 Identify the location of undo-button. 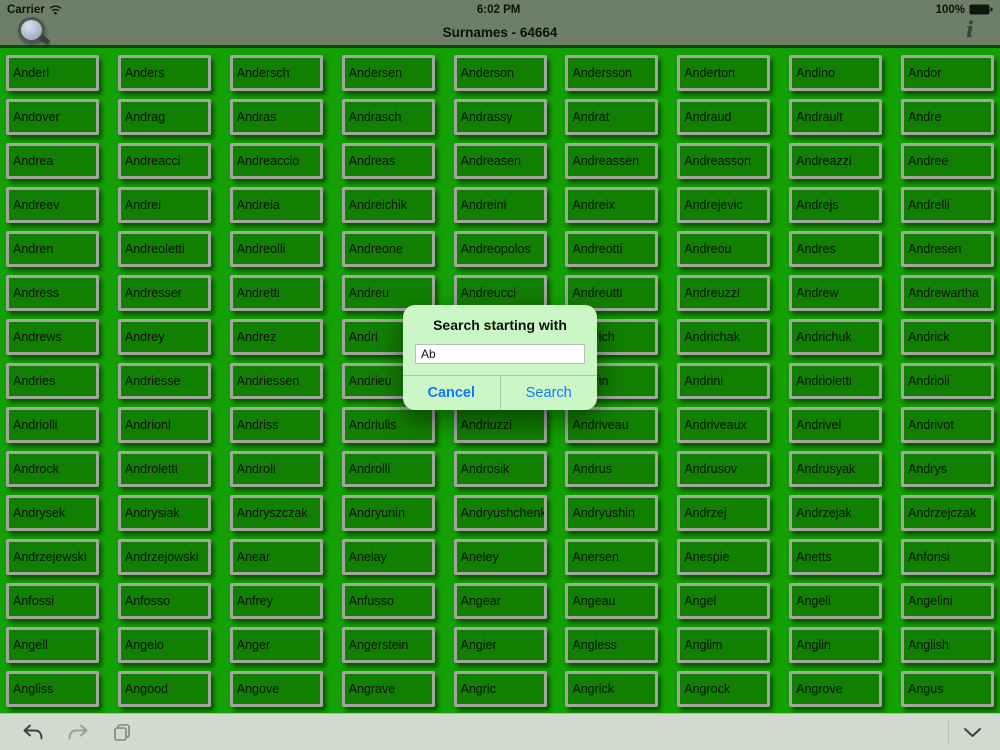
(33, 732).